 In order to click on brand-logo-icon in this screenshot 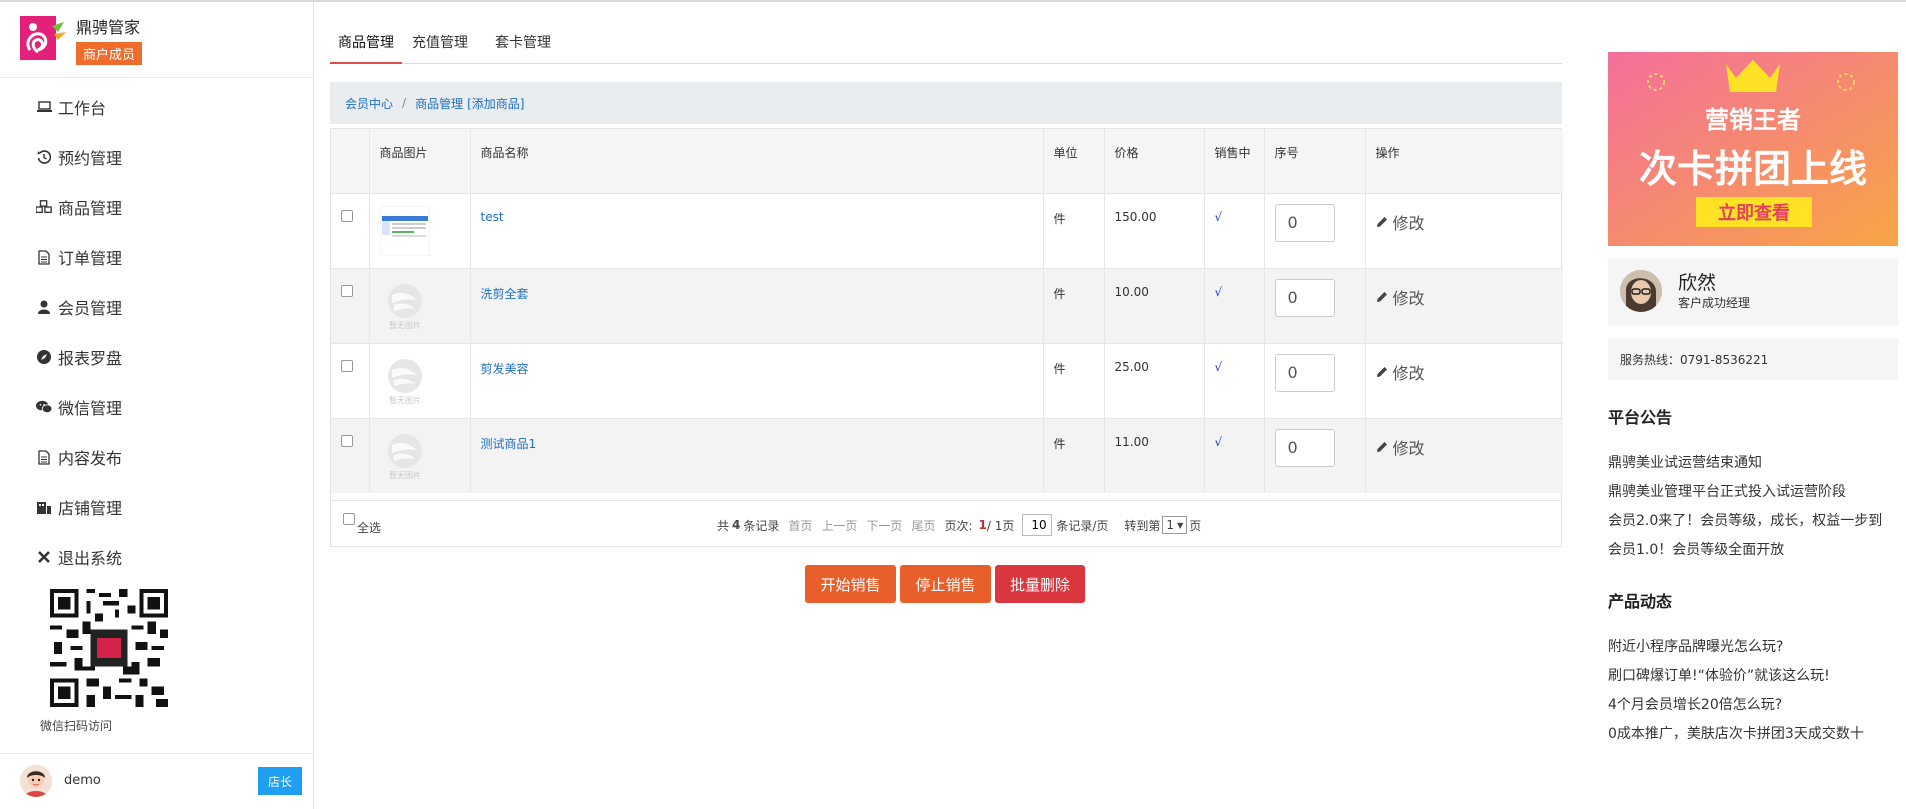, I will do `click(43, 38)`.